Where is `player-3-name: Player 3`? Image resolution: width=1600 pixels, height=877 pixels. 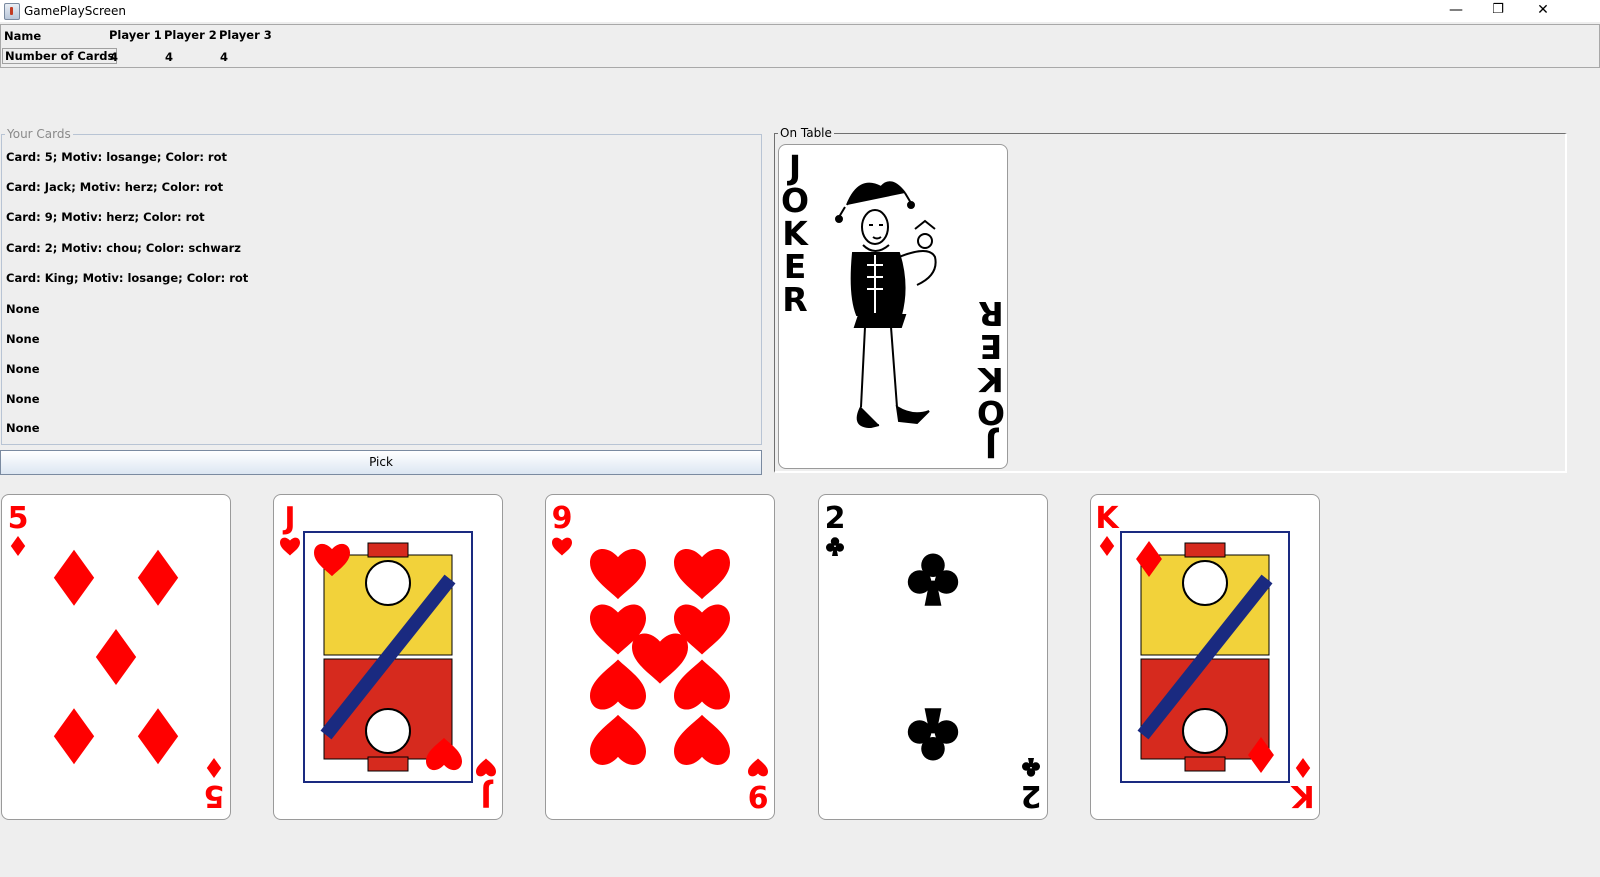 player-3-name: Player 3 is located at coordinates (245, 35).